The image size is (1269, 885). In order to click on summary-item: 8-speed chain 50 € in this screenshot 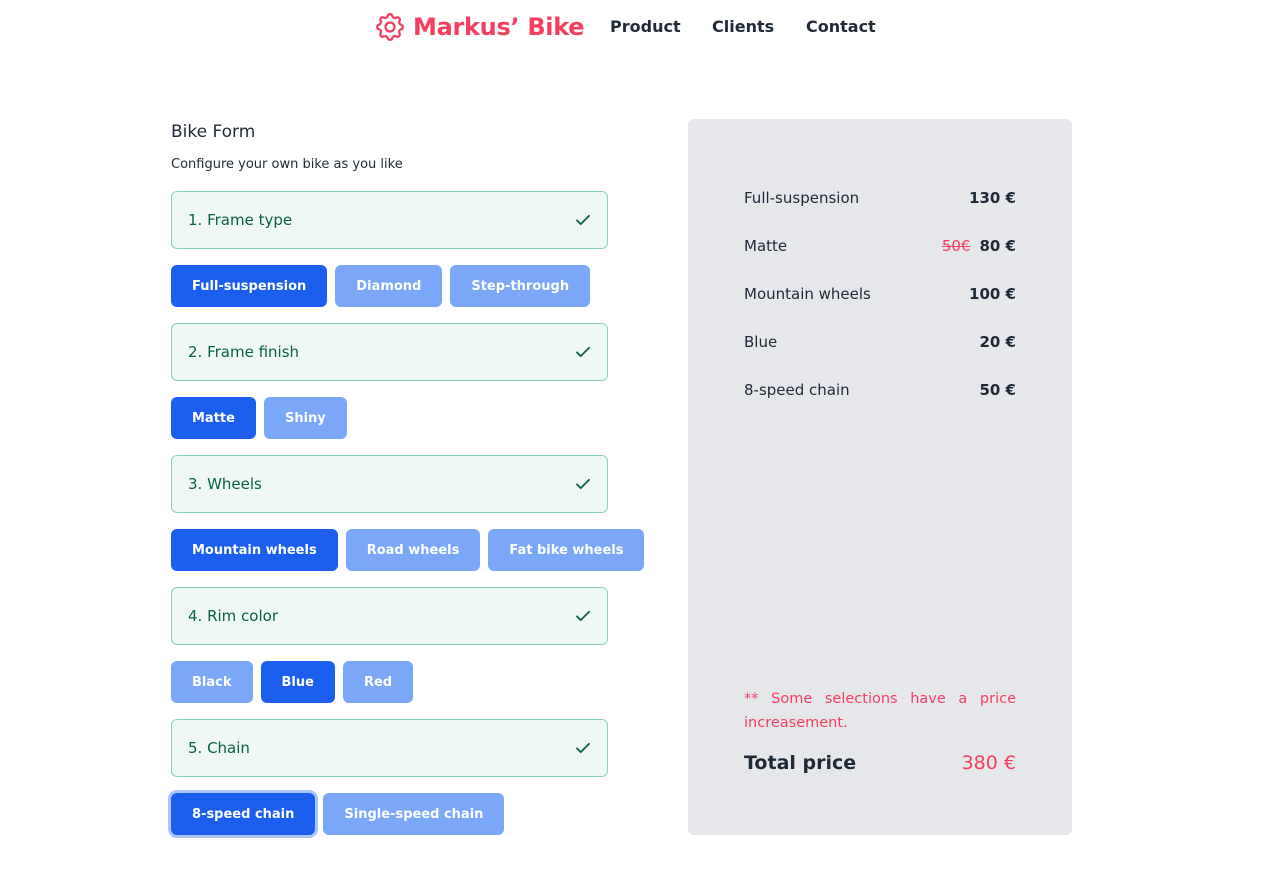, I will do `click(880, 390)`.